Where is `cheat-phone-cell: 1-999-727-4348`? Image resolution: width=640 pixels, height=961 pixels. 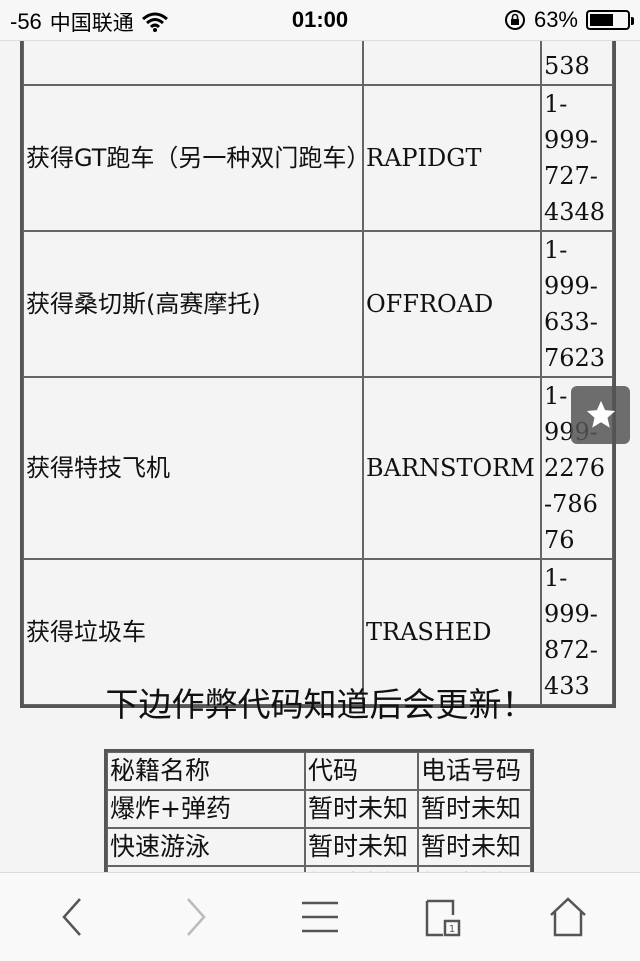 cheat-phone-cell: 1-999-727-4348 is located at coordinates (577, 158).